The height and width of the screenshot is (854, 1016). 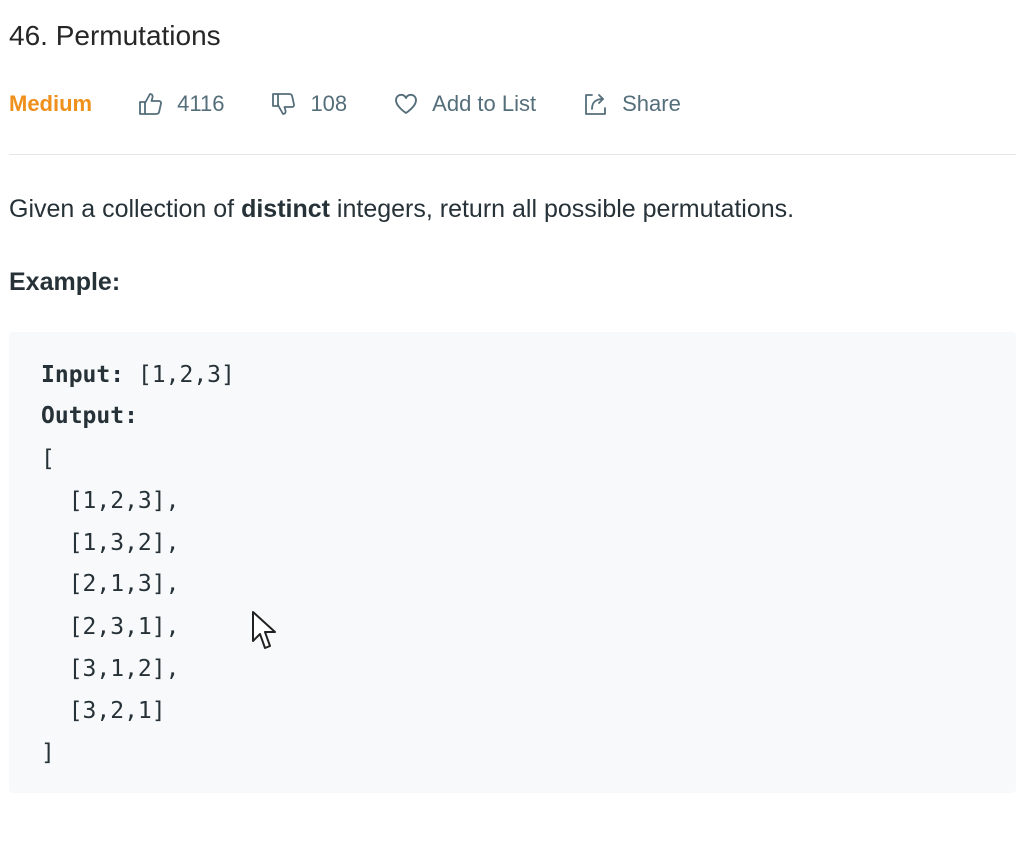 What do you see at coordinates (51, 103) in the screenshot?
I see `difficulty-label: Medium` at bounding box center [51, 103].